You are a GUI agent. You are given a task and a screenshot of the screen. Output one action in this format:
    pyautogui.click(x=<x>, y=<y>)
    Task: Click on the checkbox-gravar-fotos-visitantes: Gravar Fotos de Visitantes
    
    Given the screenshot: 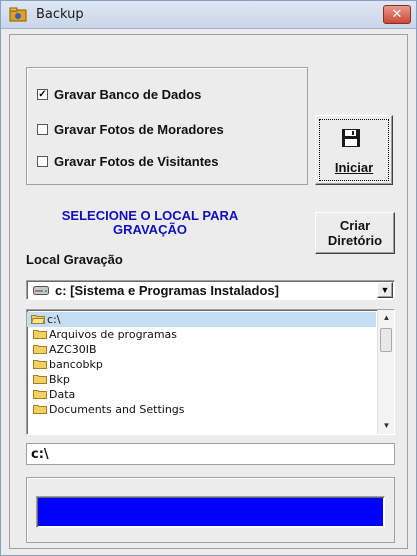 What is the action you would take?
    pyautogui.click(x=128, y=161)
    